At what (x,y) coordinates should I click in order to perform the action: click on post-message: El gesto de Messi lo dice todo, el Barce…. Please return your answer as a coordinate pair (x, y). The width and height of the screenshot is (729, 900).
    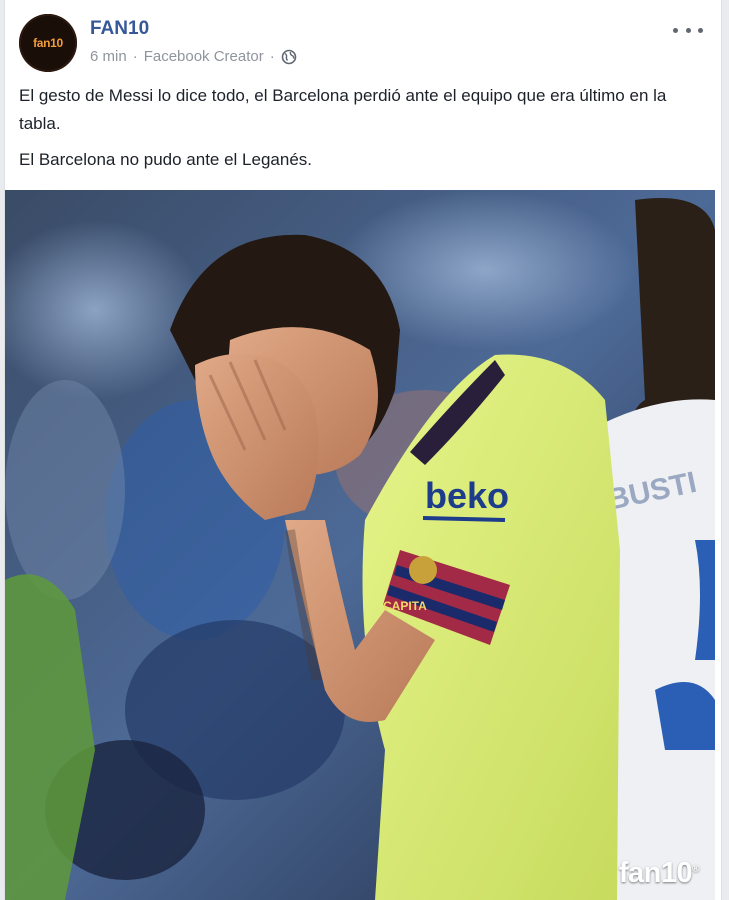
    Looking at the image, I should click on (359, 132).